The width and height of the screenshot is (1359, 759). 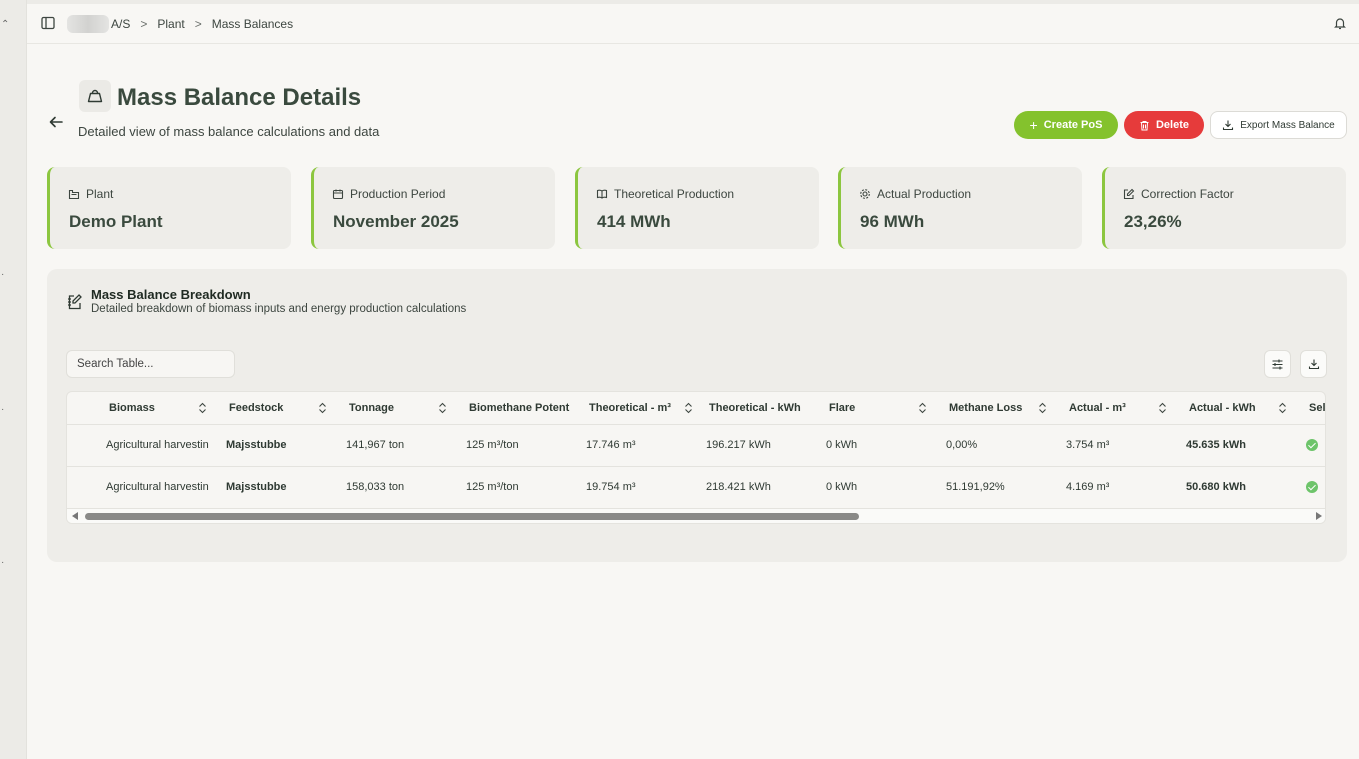 I want to click on top-bar: A/S > Plant > Mass Balances, so click(x=693, y=24).